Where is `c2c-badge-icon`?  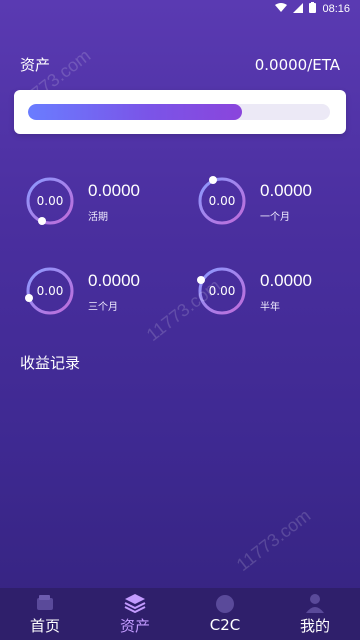
c2c-badge-icon is located at coordinates (225, 604).